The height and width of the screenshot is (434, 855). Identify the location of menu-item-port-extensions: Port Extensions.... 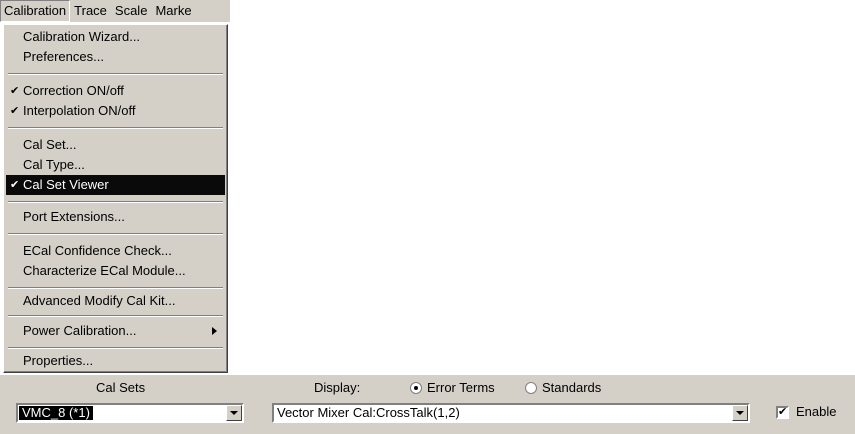
(115, 217).